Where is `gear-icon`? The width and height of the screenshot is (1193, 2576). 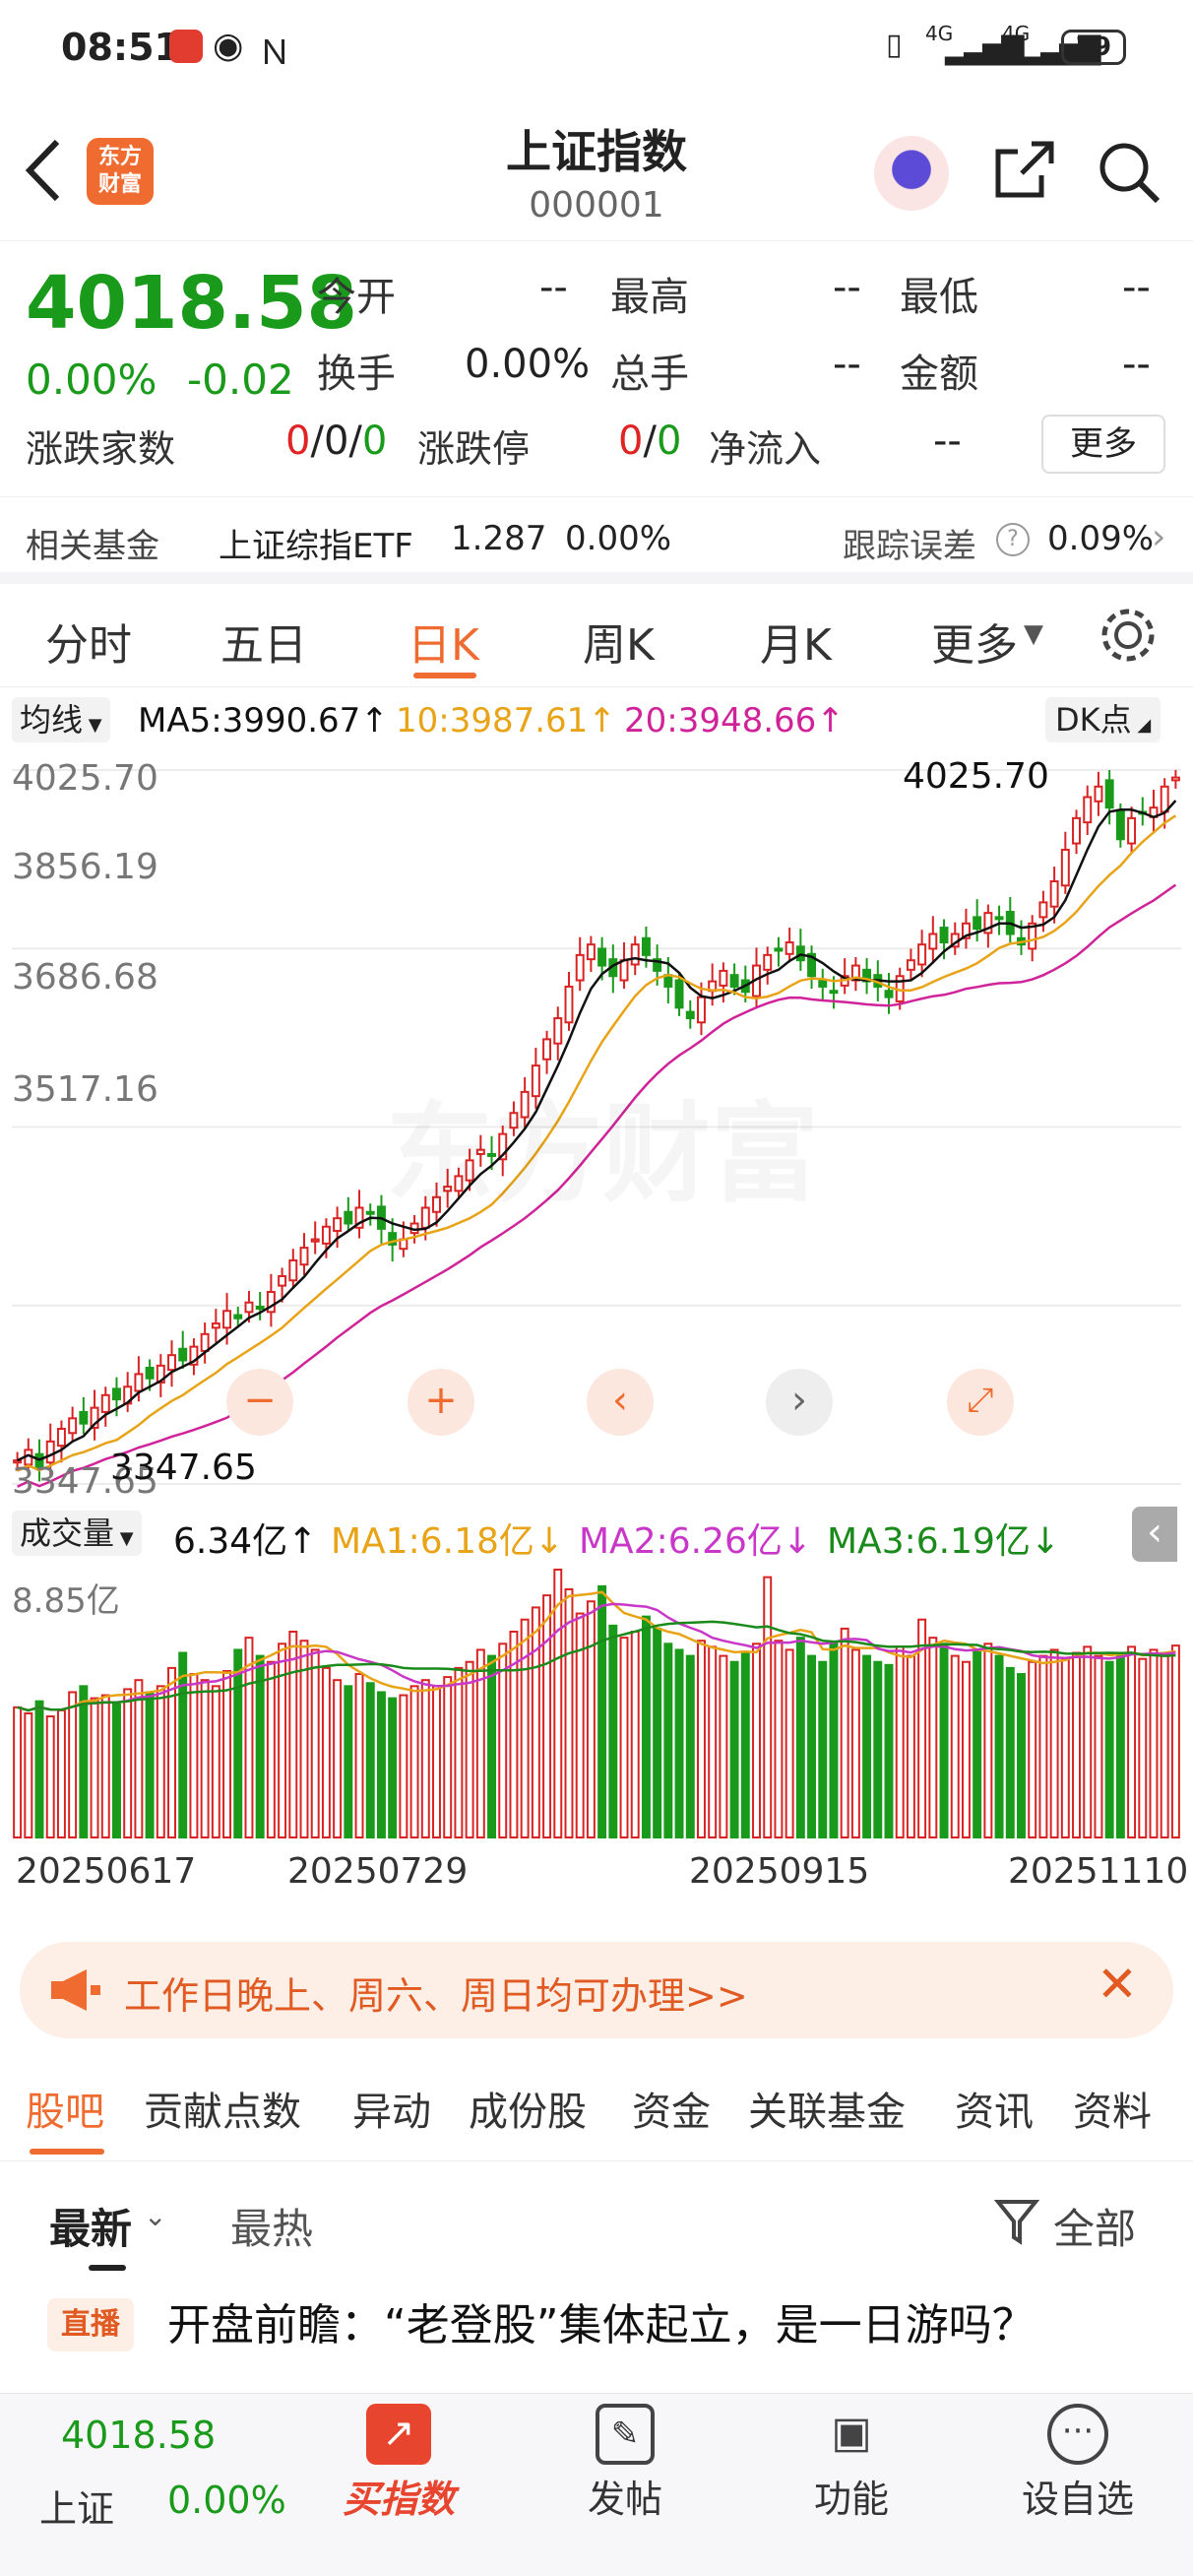 gear-icon is located at coordinates (1128, 635).